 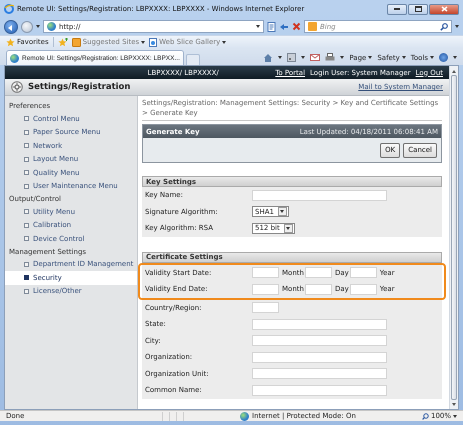 What do you see at coordinates (315, 57) in the screenshot?
I see `mail-icon` at bounding box center [315, 57].